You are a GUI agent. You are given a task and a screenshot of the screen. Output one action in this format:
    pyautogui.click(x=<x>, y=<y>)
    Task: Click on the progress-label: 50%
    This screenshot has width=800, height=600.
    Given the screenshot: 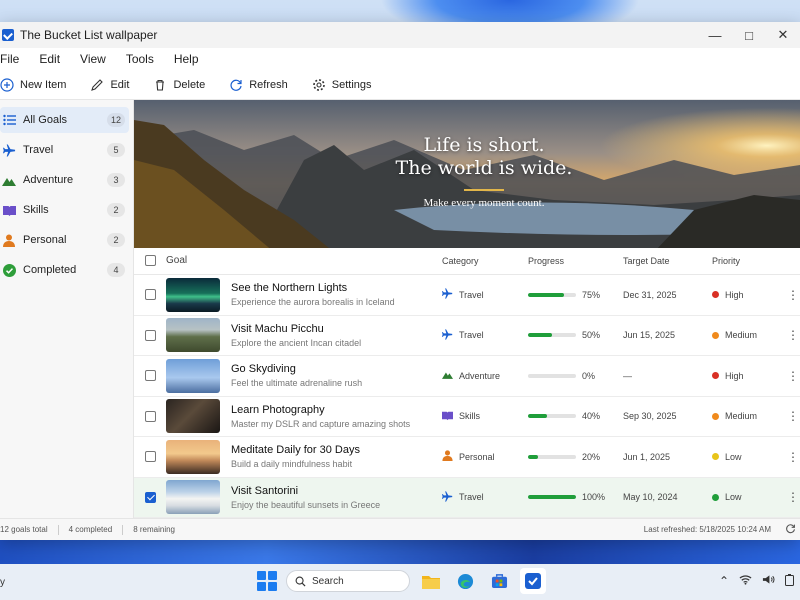 What is the action you would take?
    pyautogui.click(x=591, y=335)
    